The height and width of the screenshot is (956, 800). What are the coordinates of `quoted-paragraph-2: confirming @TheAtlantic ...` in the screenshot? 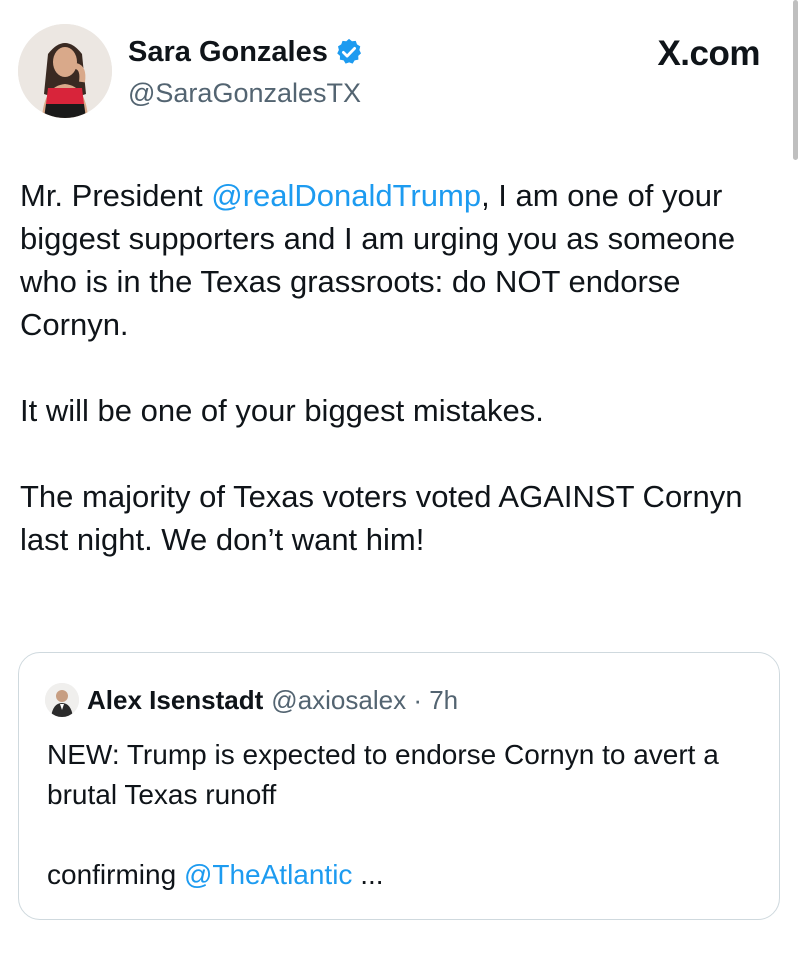 It's located at (407, 875).